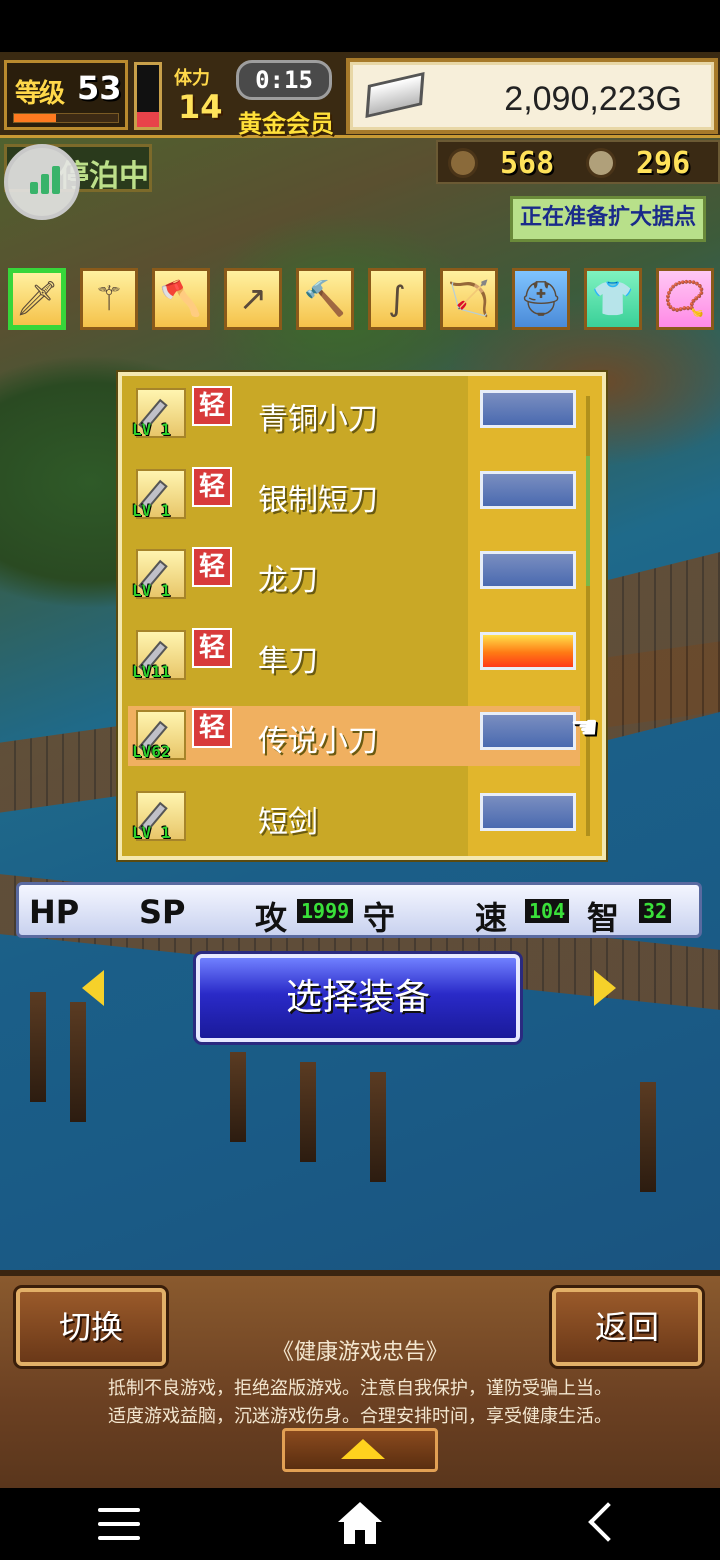  I want to click on equipment-list-item: LV 1 轻青铜小刀, so click(354, 414).